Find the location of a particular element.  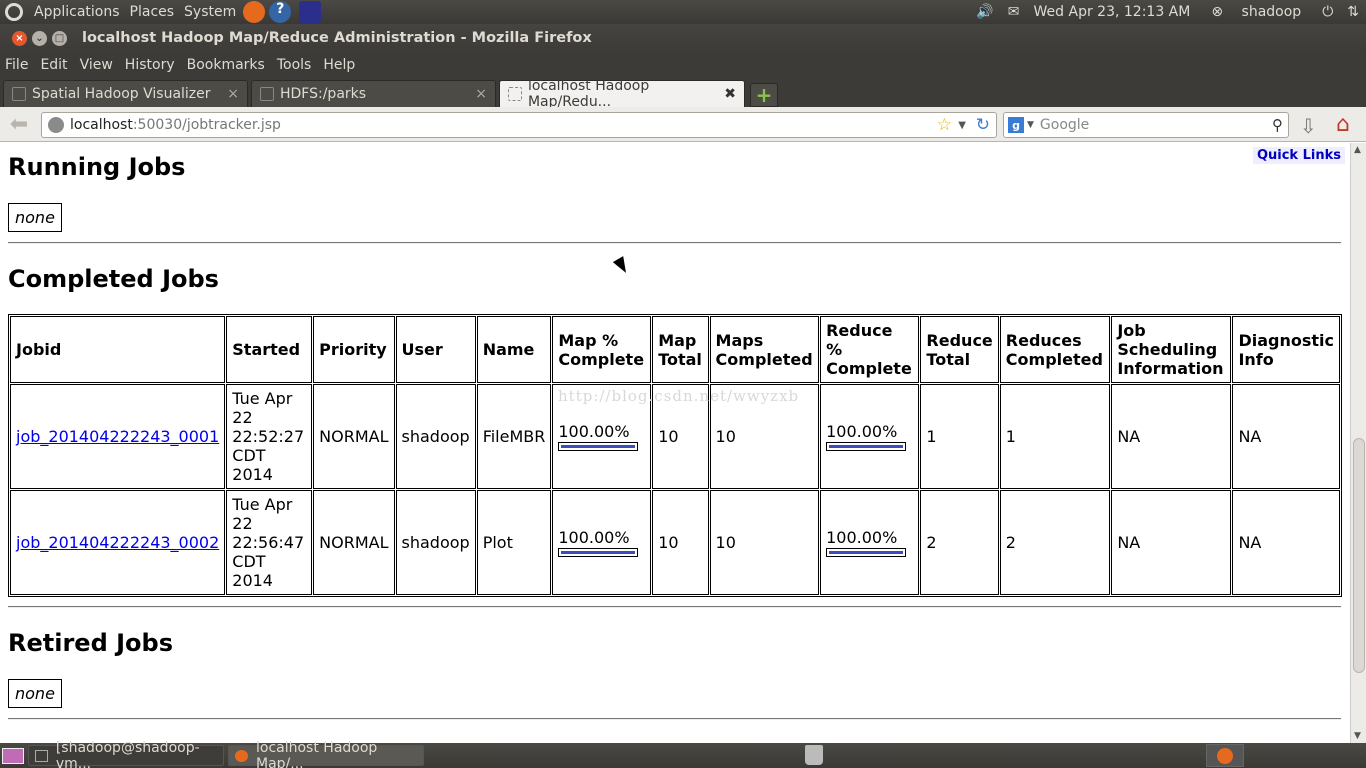

col-job-scheduling-info: Job Scheduling Information is located at coordinates (1171, 349).